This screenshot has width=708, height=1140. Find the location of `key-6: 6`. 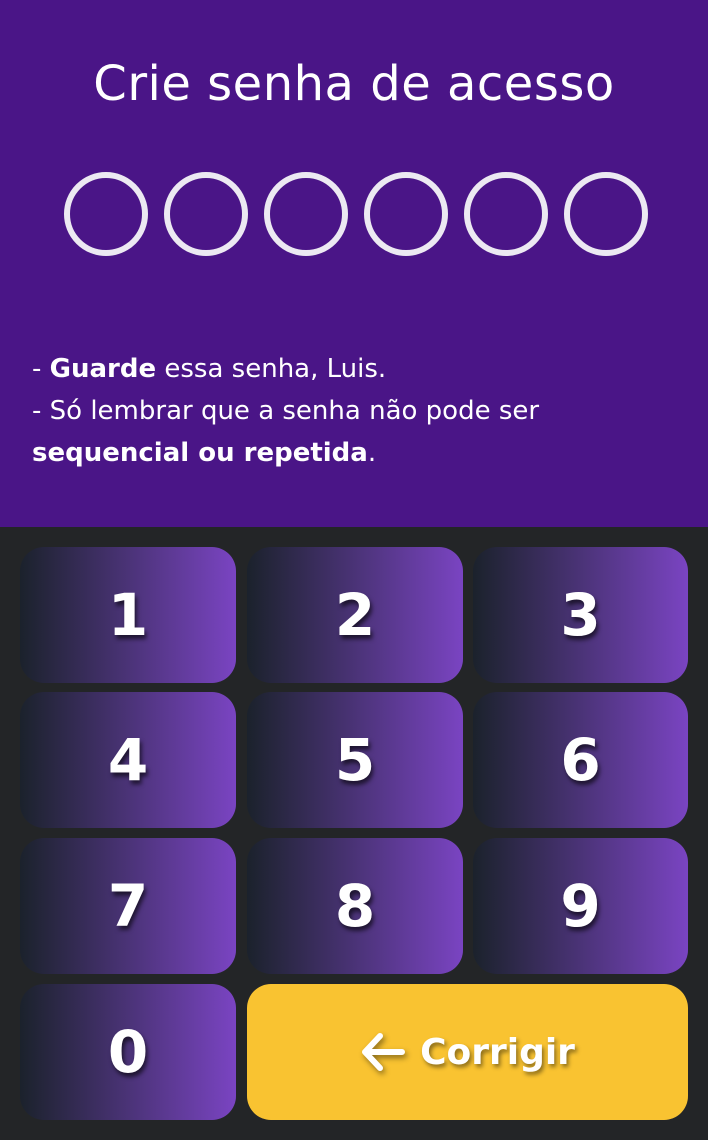

key-6: 6 is located at coordinates (580, 760).